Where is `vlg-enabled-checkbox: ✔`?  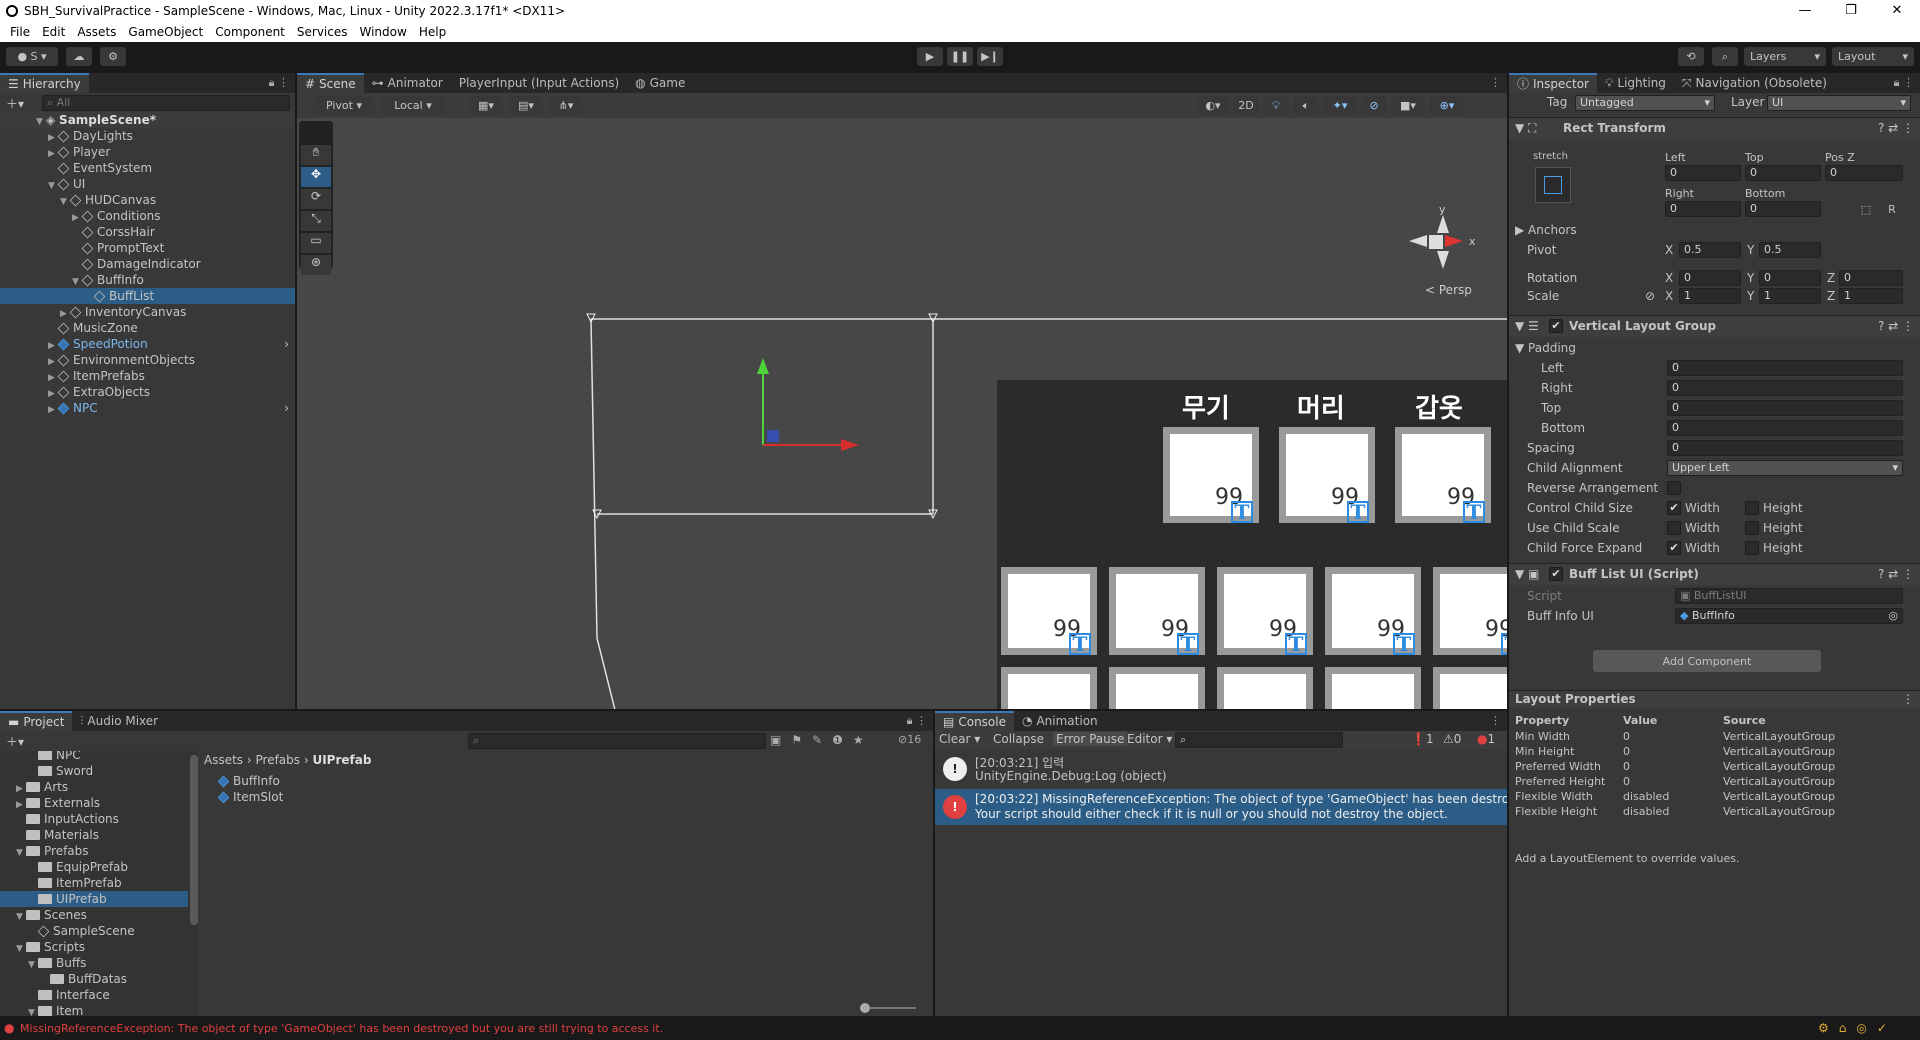 vlg-enabled-checkbox: ✔ is located at coordinates (1556, 326).